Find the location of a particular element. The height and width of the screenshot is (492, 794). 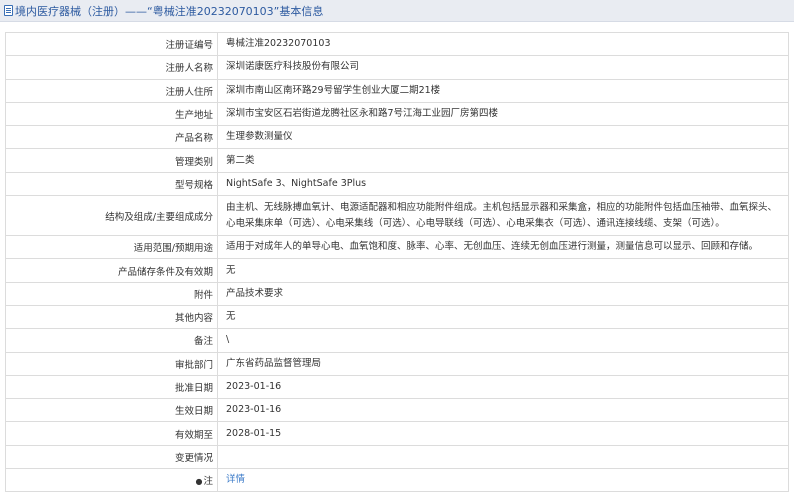

table-row: 产品名称 生理参数测量仪 is located at coordinates (397, 137).